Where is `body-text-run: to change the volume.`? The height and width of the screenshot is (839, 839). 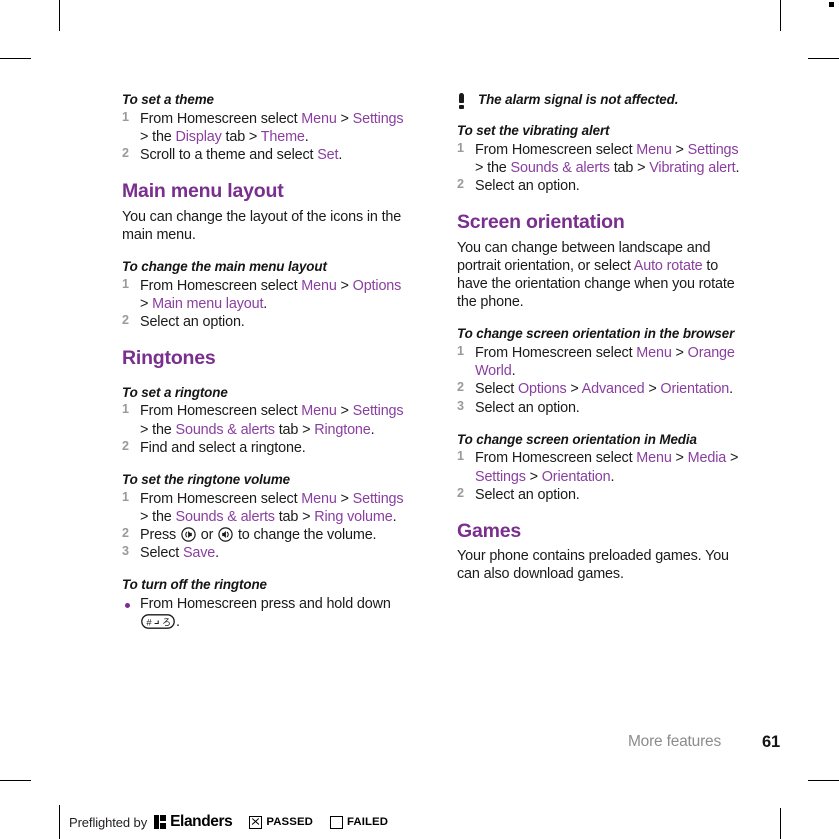 body-text-run: to change the volume. is located at coordinates (305, 534).